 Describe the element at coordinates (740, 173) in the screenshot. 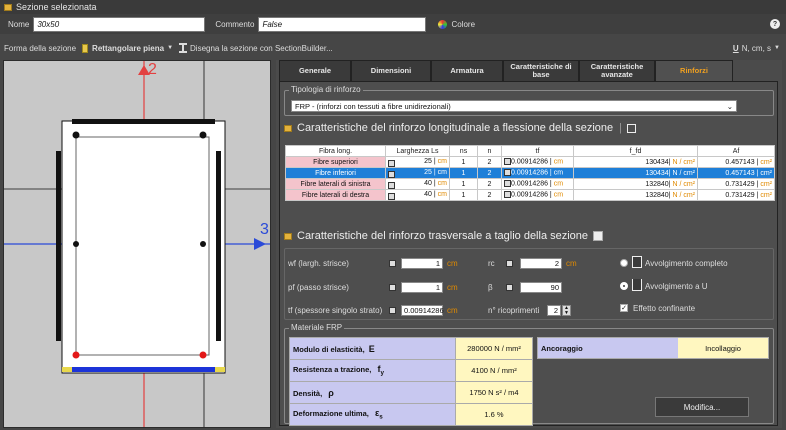

I see `cell-af: 0.457143` at that location.